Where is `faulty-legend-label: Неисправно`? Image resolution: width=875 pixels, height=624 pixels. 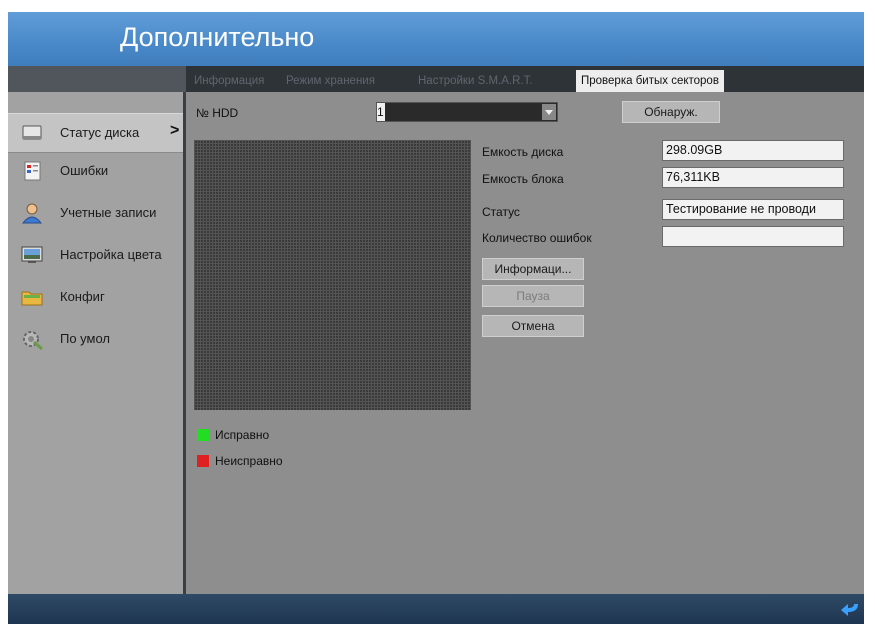 faulty-legend-label: Неисправно is located at coordinates (249, 461).